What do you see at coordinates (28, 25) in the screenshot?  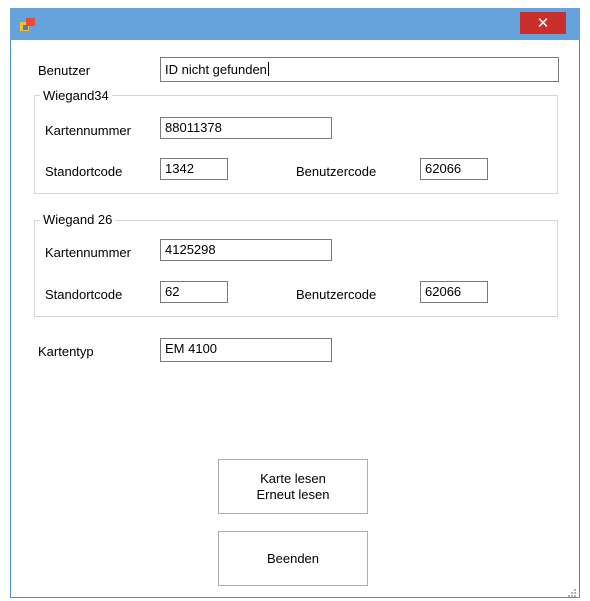 I see `app-icon` at bounding box center [28, 25].